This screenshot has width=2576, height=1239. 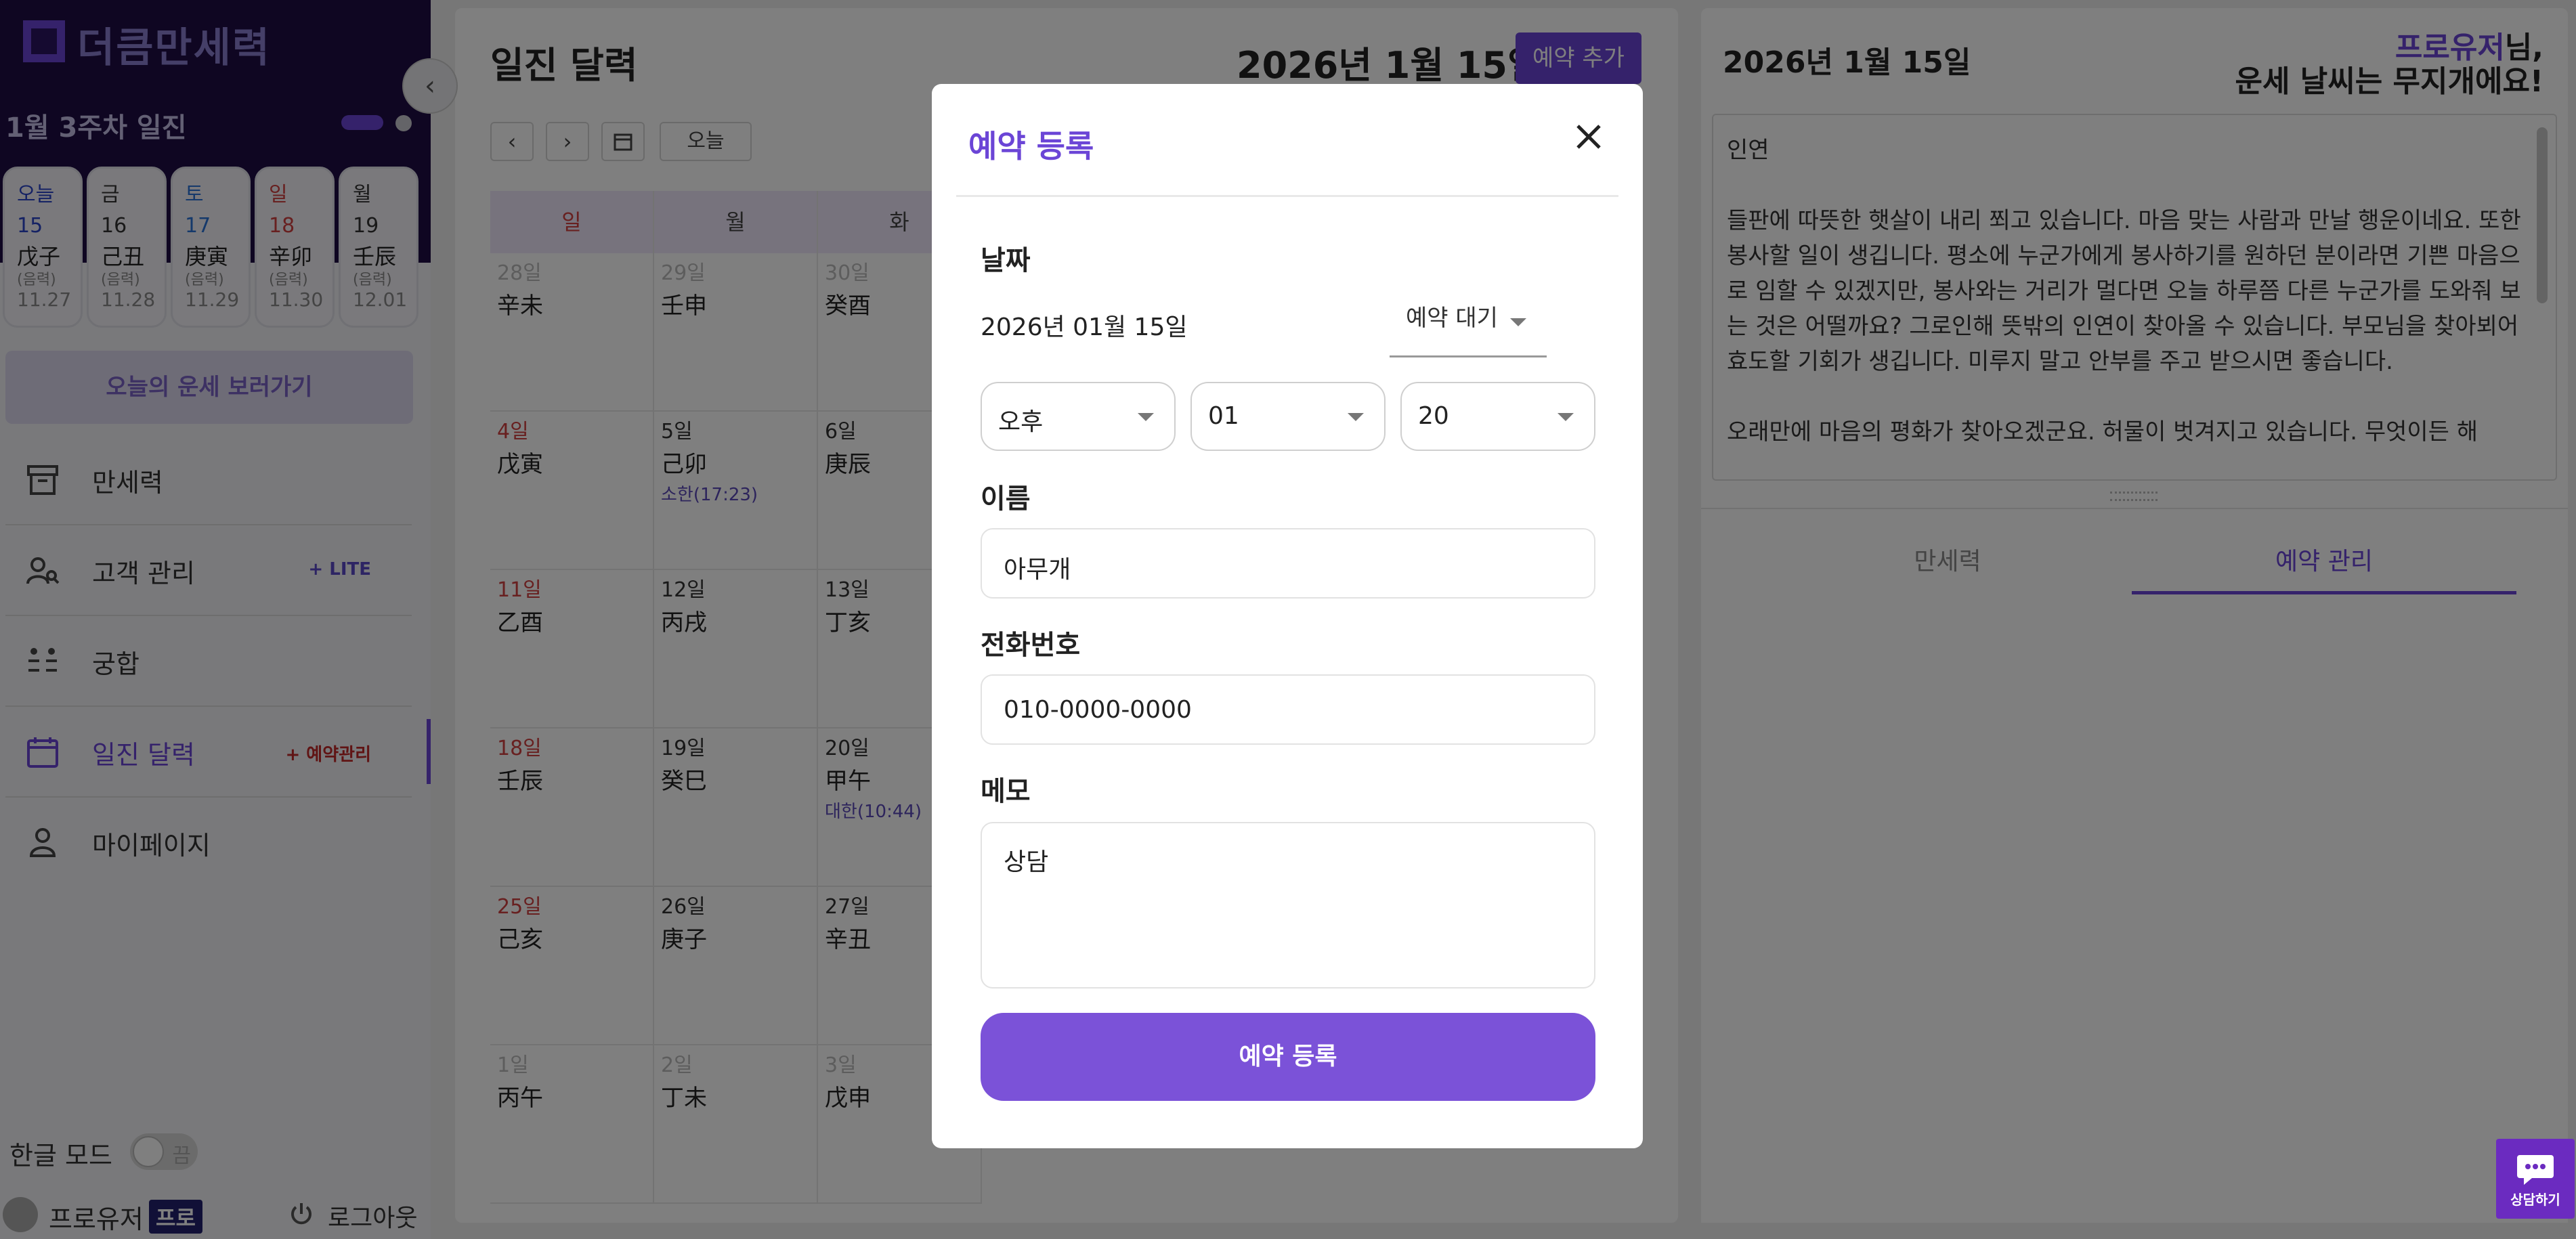 What do you see at coordinates (1288, 564) in the screenshot?
I see `name-input: 아무개` at bounding box center [1288, 564].